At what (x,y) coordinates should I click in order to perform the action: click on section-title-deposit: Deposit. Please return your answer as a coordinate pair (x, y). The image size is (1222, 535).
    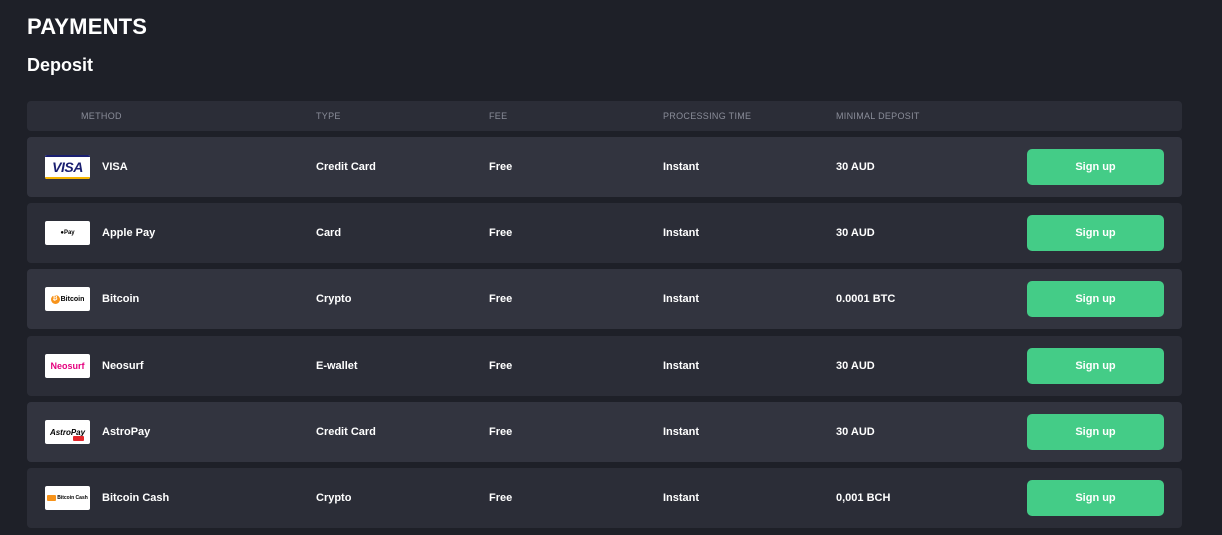
    Looking at the image, I should click on (60, 65).